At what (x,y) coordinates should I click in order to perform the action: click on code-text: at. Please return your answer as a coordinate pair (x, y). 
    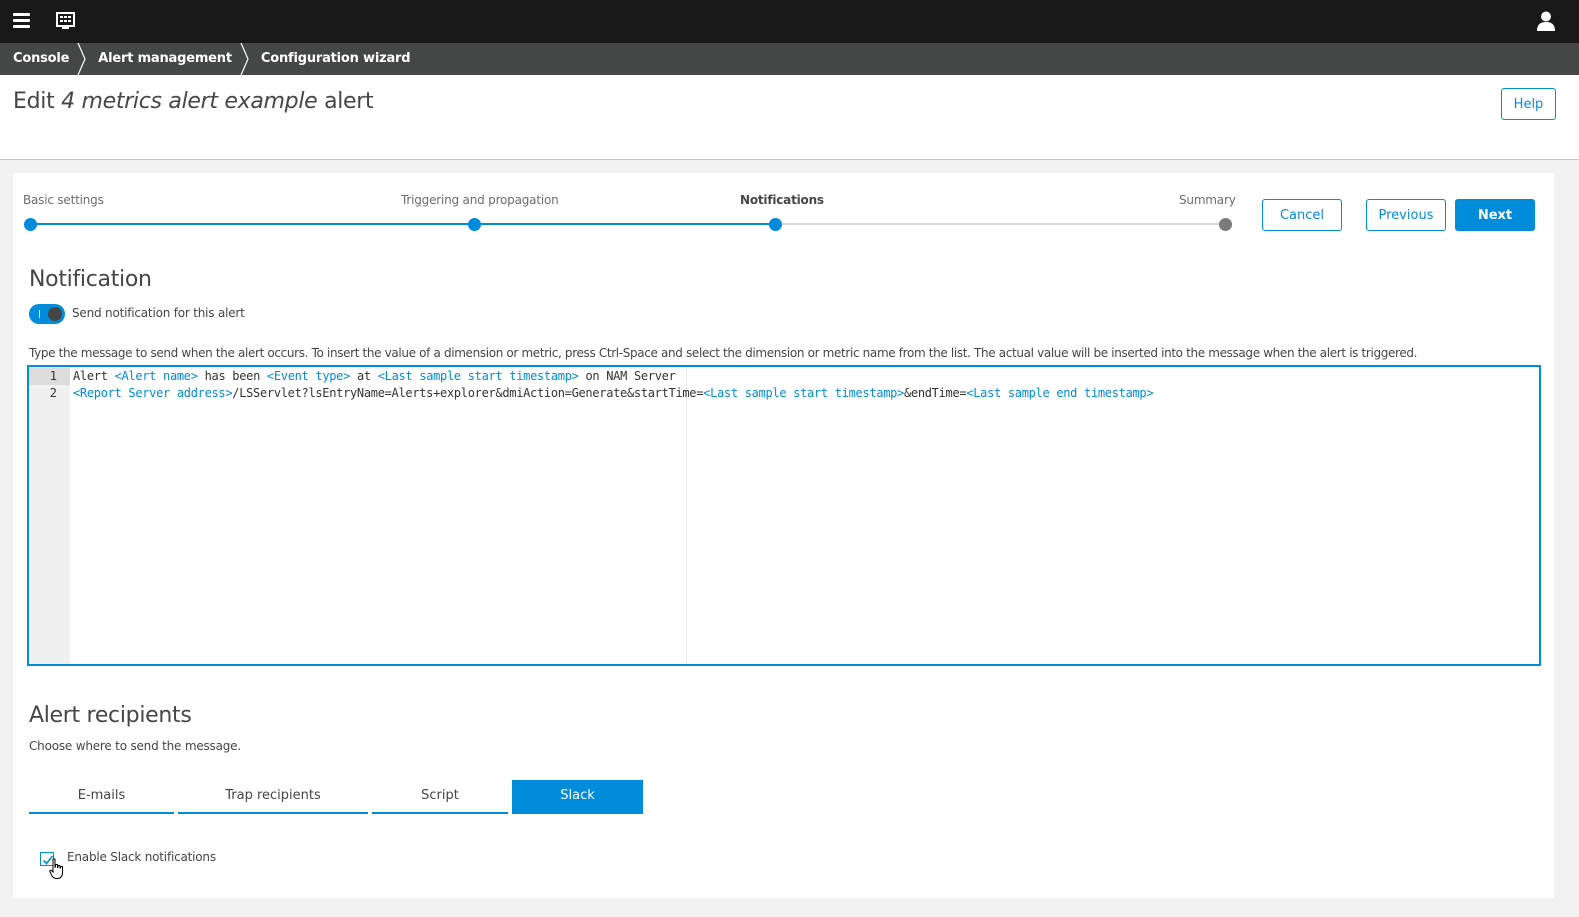
    Looking at the image, I should click on (364, 376).